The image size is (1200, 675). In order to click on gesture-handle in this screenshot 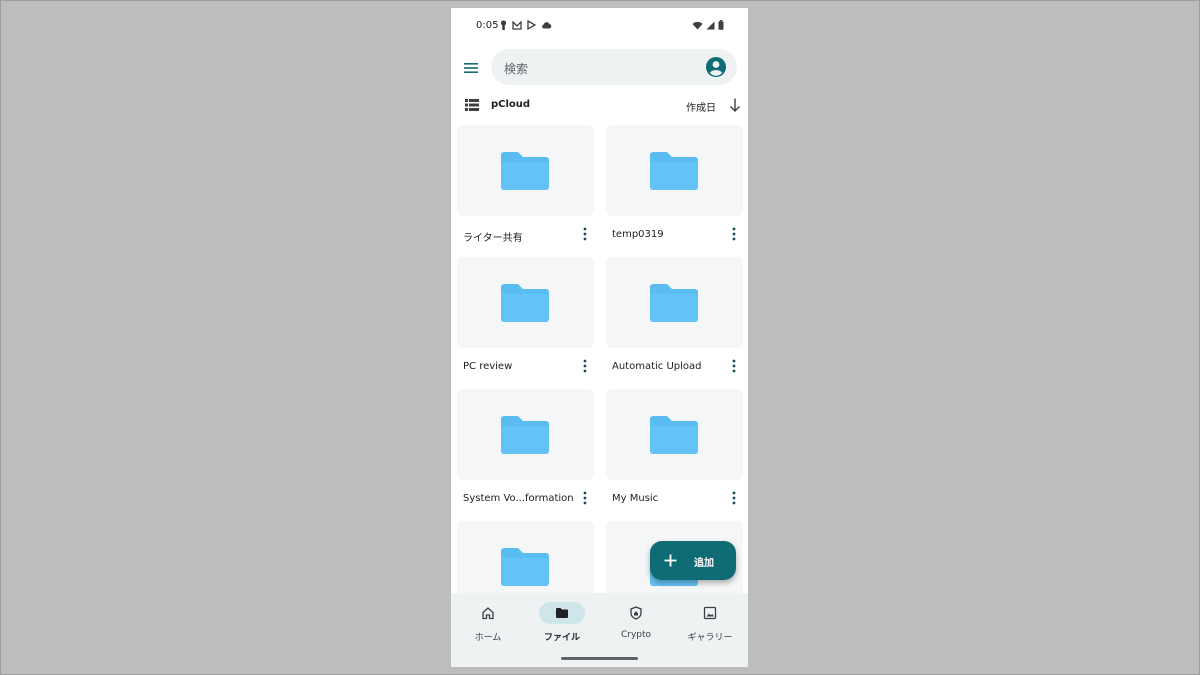, I will do `click(599, 658)`.